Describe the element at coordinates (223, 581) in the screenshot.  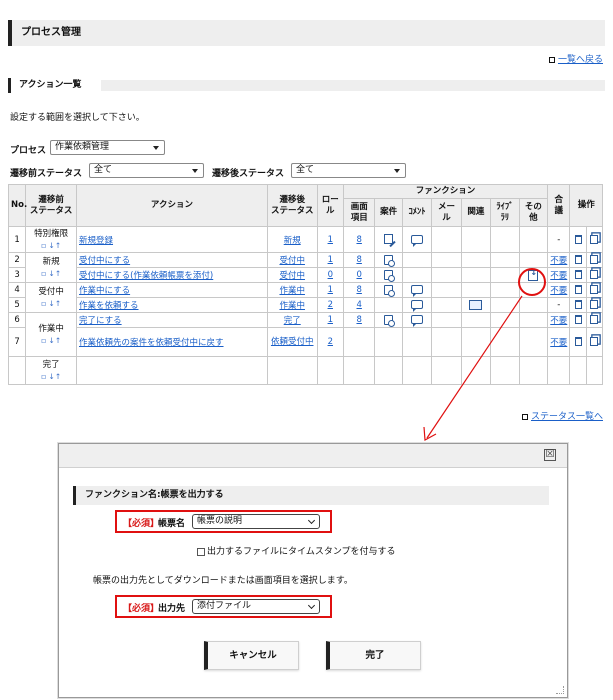
I see `output-note: 帳票の出力先としてダウンロードまたは画面項目を選択します。` at that location.